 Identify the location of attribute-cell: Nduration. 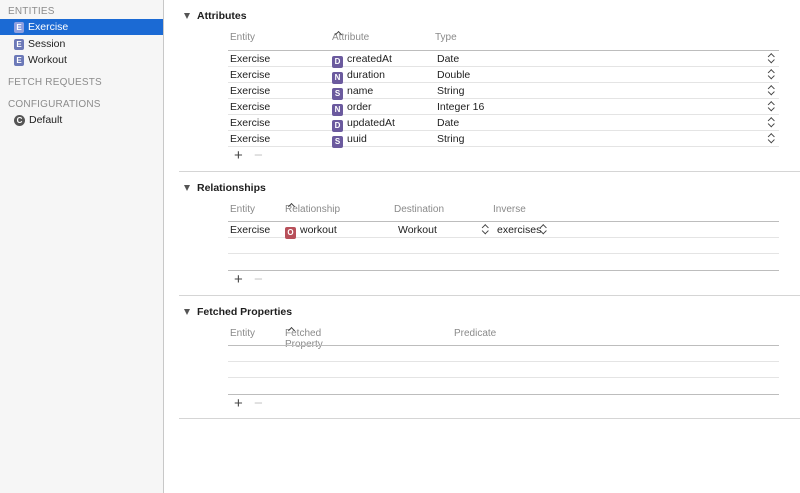
(358, 76).